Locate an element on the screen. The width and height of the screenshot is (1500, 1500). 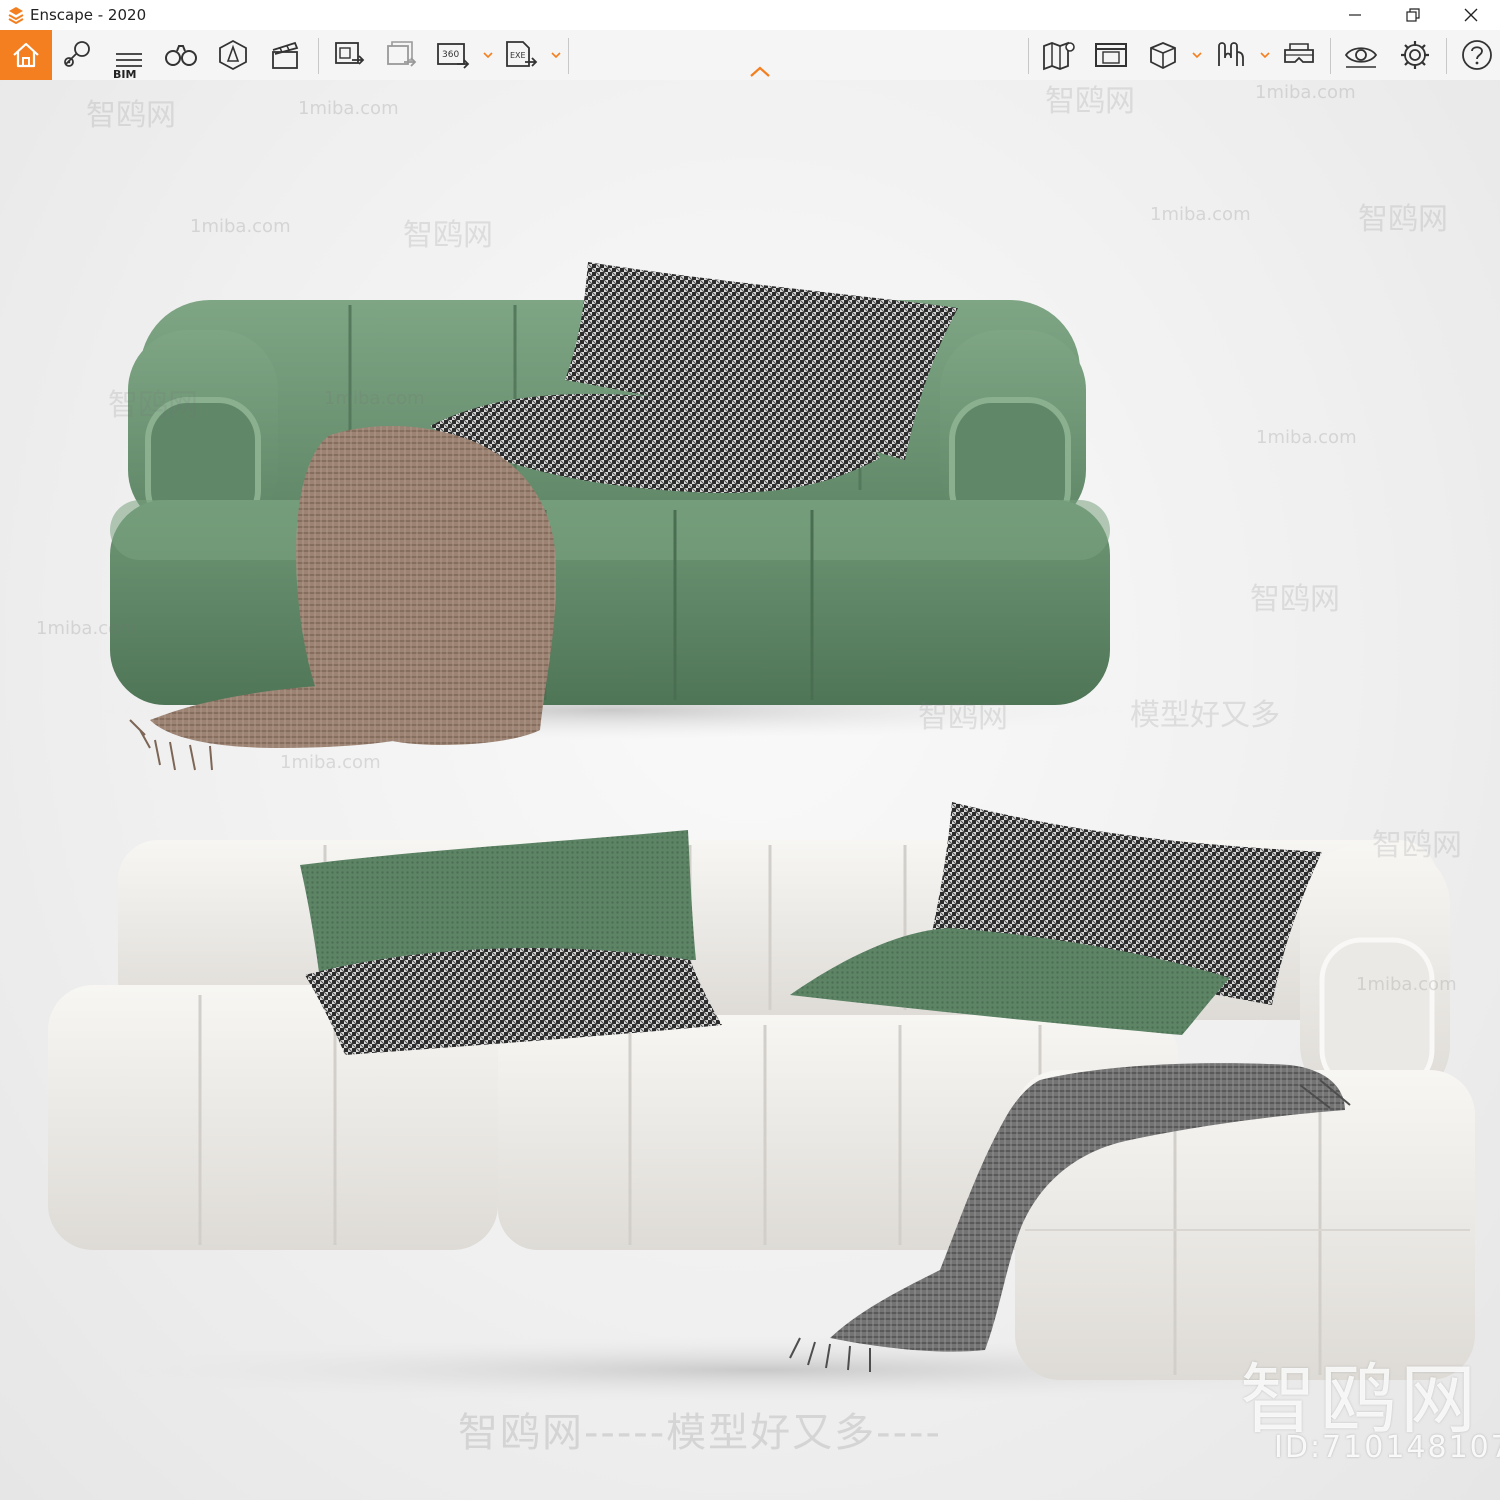
binoculars-icon is located at coordinates (181, 55).